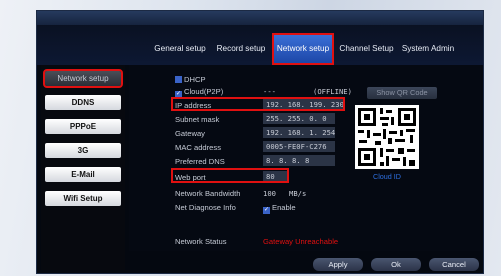  I want to click on subnet-mask-field: 255. 255. 0. 0, so click(299, 118).